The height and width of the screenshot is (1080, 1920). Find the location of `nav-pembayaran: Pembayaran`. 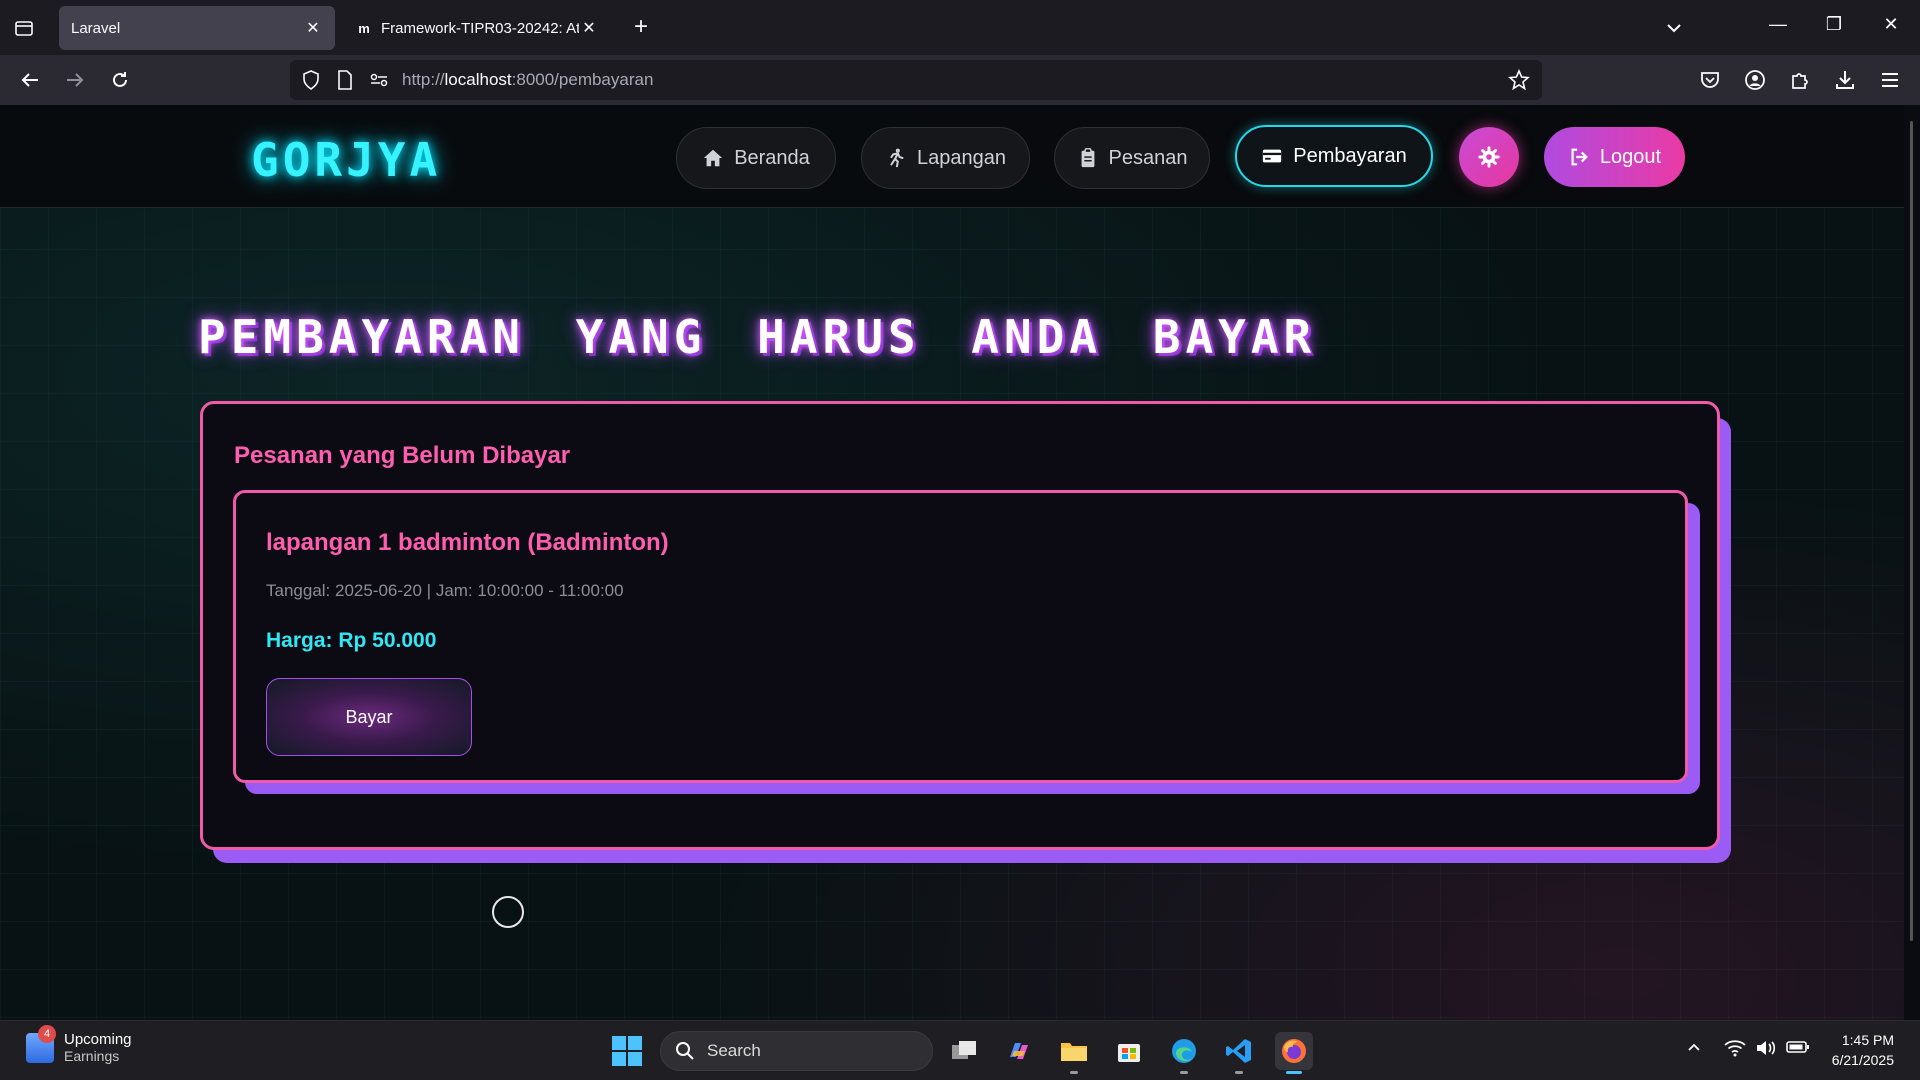

nav-pembayaran: Pembayaran is located at coordinates (1334, 156).